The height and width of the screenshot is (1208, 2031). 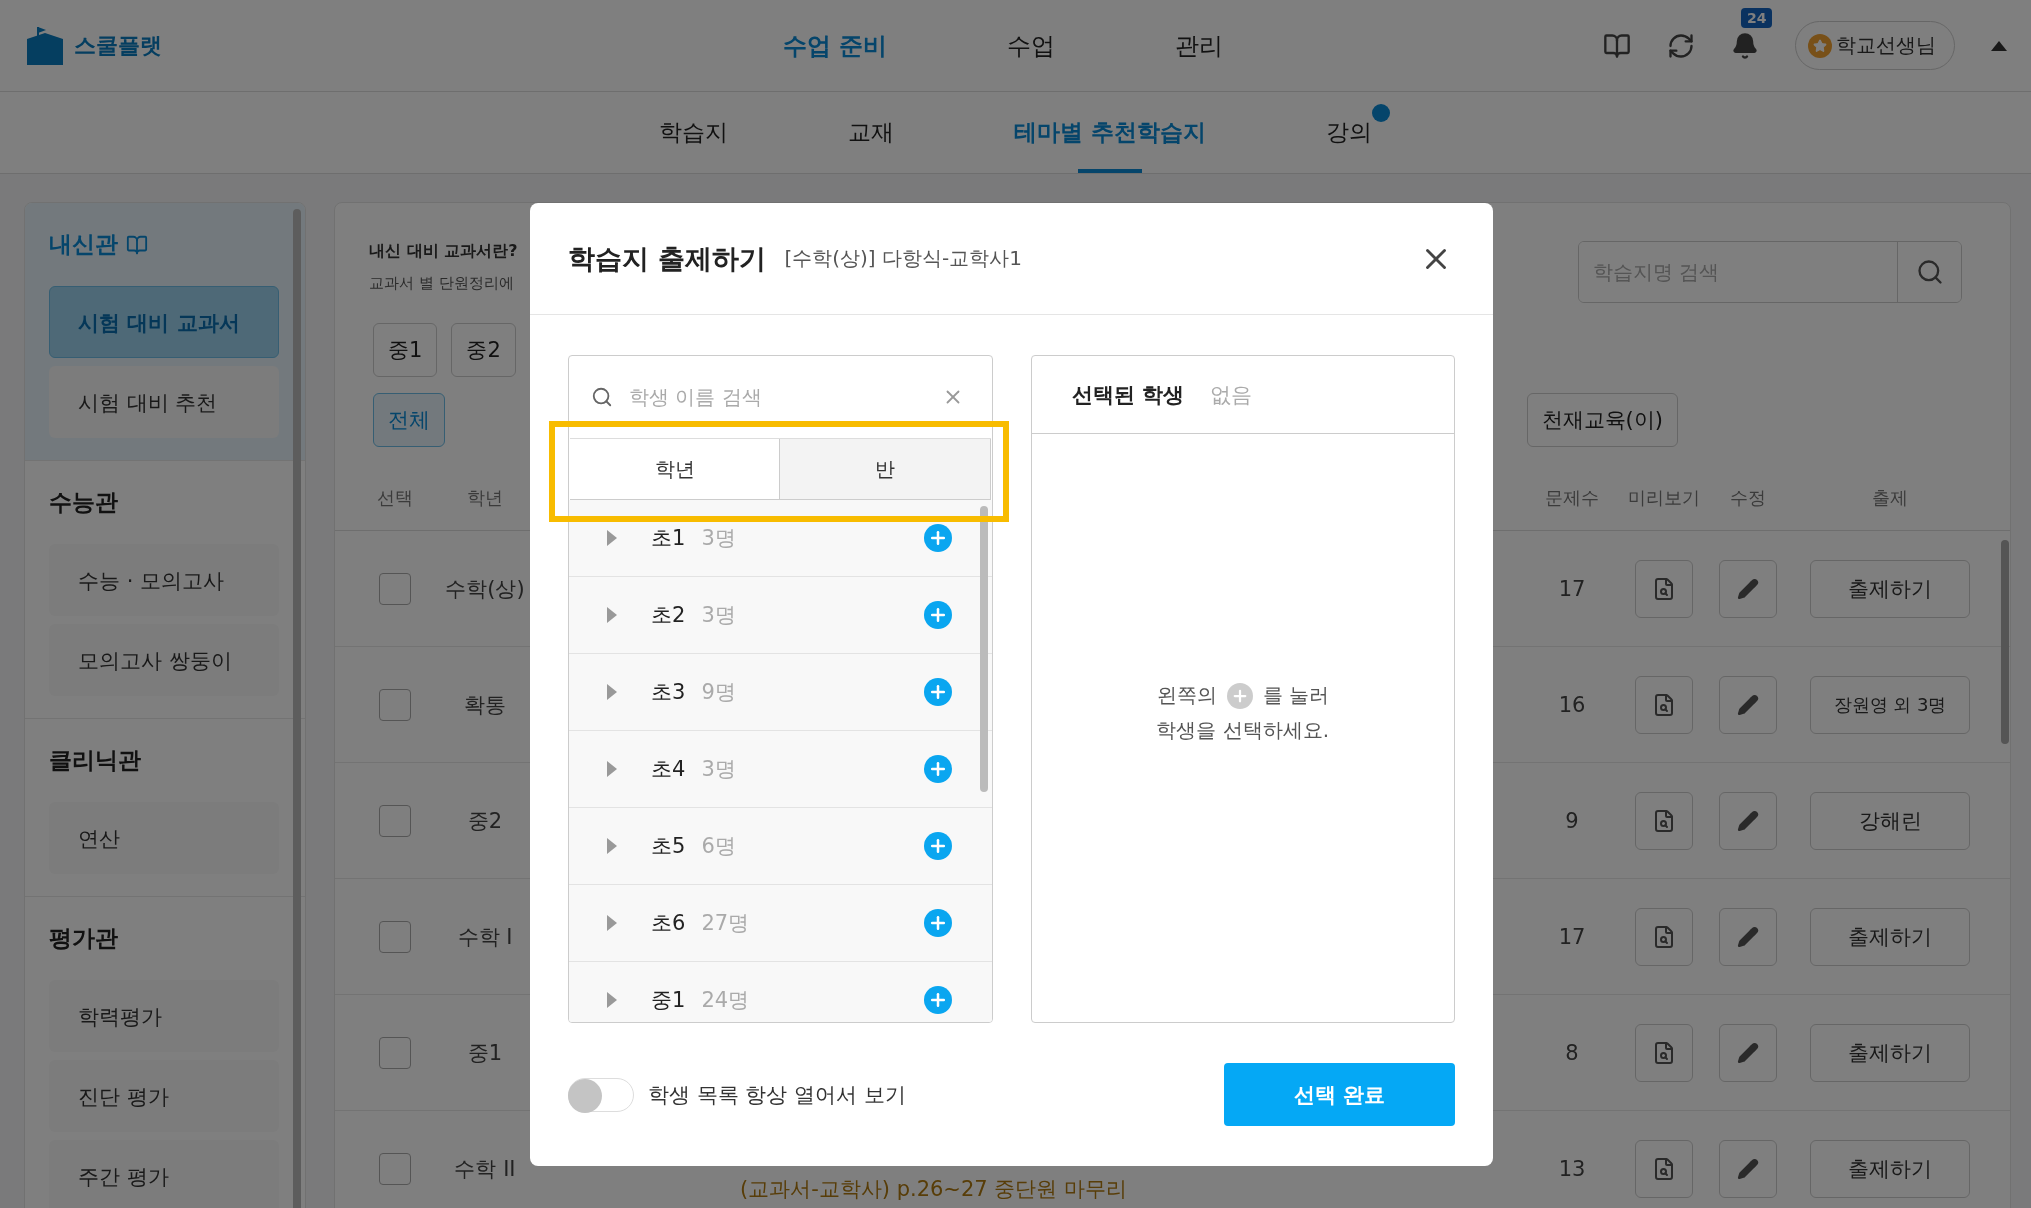 What do you see at coordinates (1617, 45) in the screenshot?
I see `book-icon` at bounding box center [1617, 45].